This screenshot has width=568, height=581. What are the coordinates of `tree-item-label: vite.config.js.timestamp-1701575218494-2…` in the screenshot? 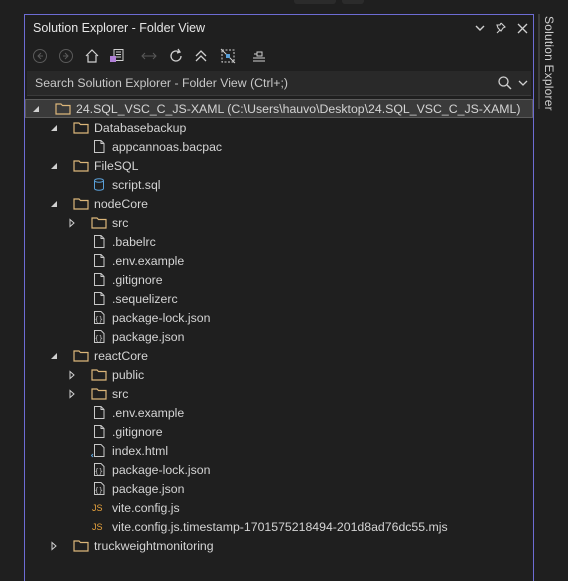 It's located at (280, 527).